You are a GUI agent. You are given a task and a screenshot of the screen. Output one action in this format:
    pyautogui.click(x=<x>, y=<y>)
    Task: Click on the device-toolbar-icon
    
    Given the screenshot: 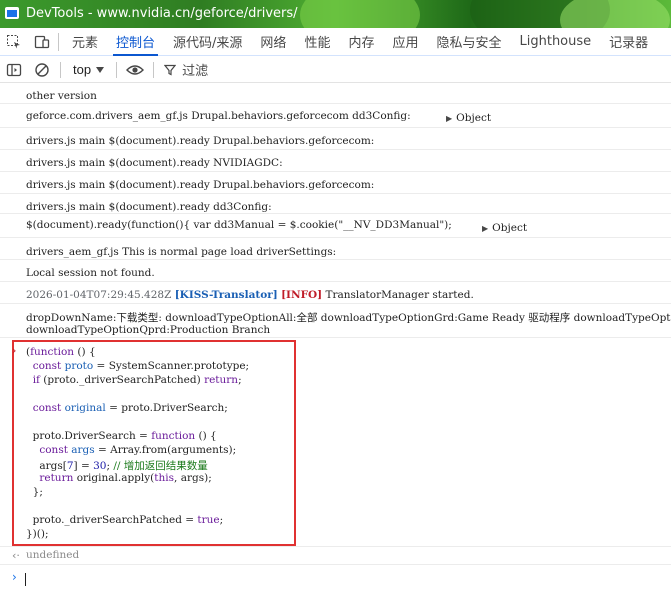 What is the action you would take?
    pyautogui.click(x=42, y=42)
    